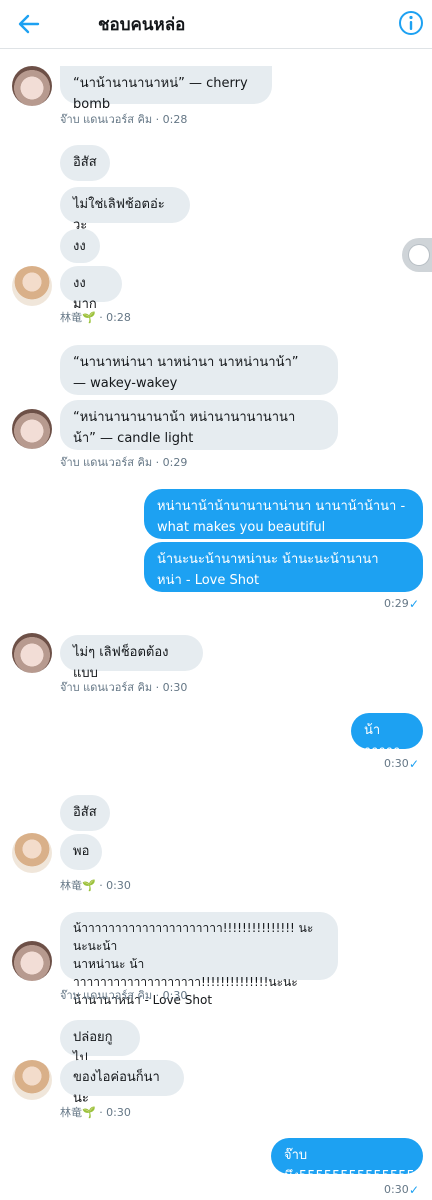  I want to click on info-icon, so click(411, 23).